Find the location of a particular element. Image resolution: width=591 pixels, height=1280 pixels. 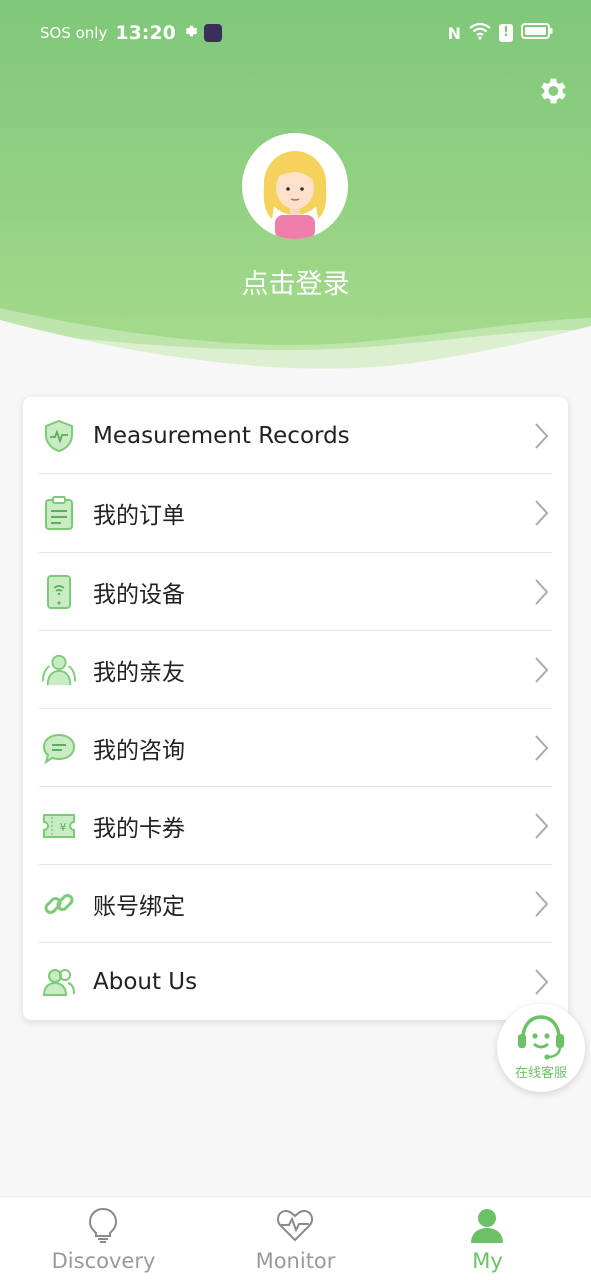

menu-item-label: 账号绑定 is located at coordinates (139, 907).